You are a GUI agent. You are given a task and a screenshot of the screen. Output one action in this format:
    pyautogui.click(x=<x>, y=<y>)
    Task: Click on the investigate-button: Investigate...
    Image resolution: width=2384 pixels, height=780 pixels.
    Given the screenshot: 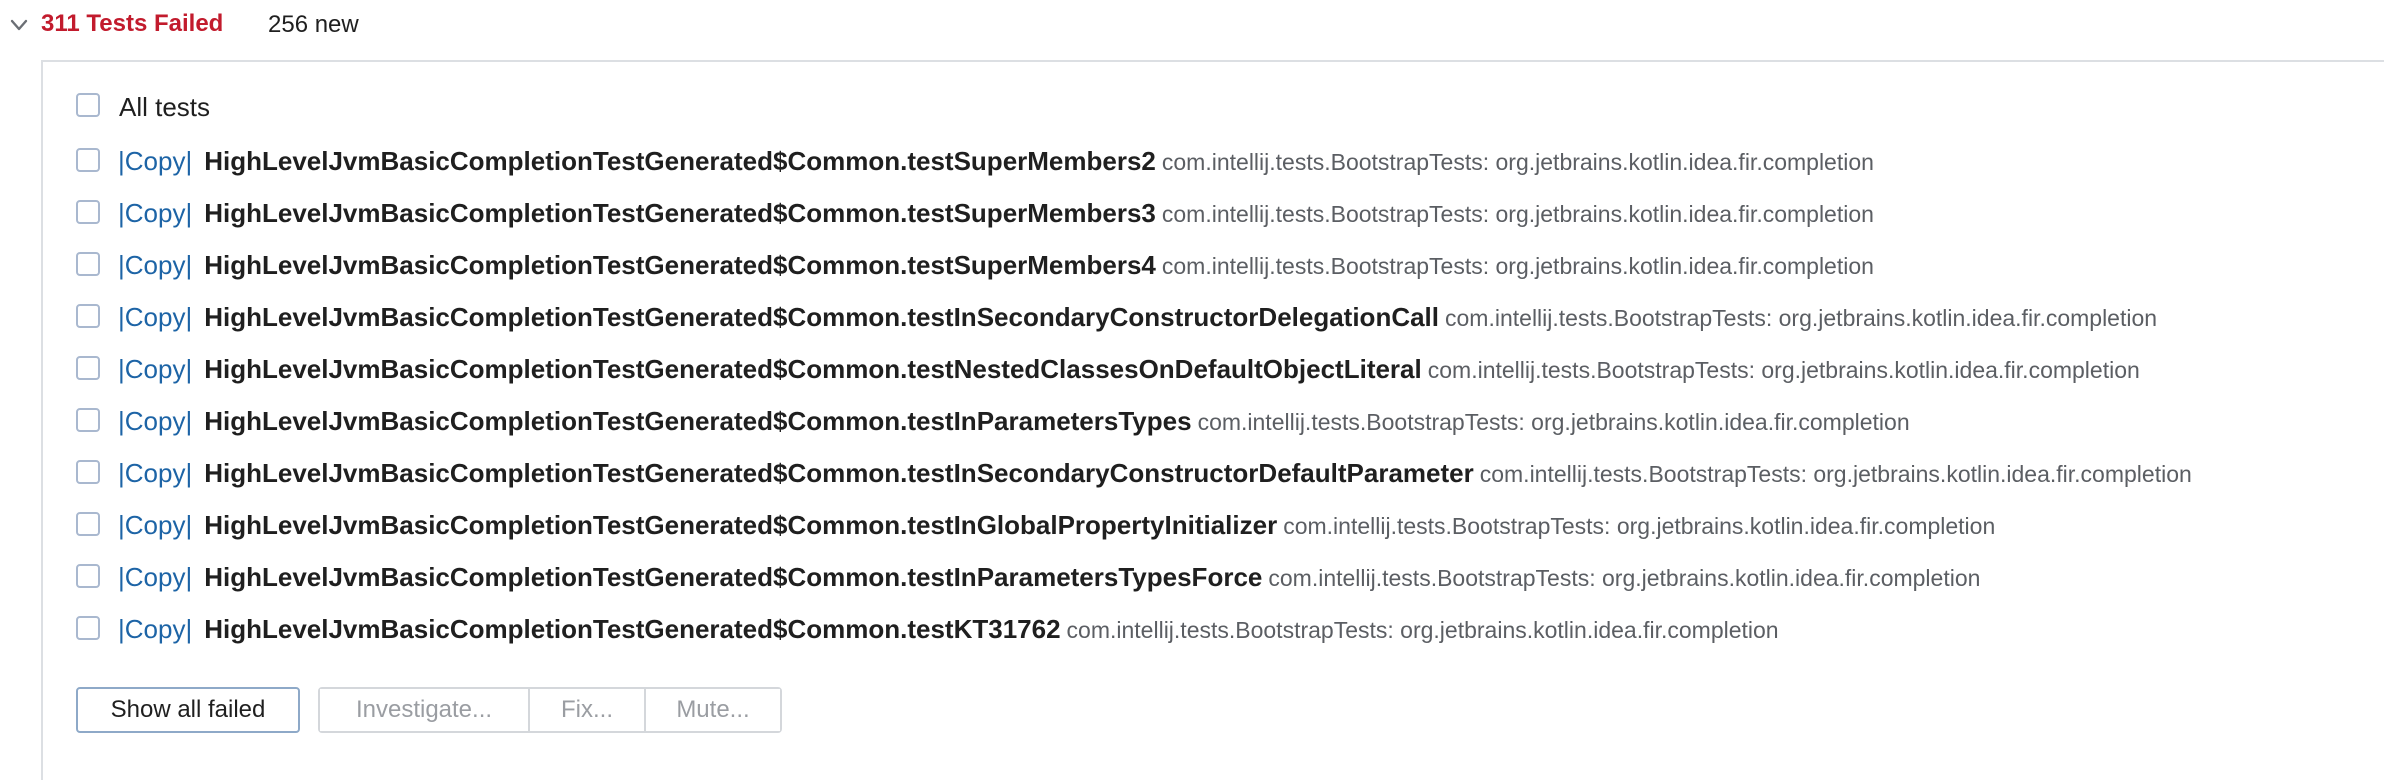 What is the action you would take?
    pyautogui.click(x=424, y=710)
    